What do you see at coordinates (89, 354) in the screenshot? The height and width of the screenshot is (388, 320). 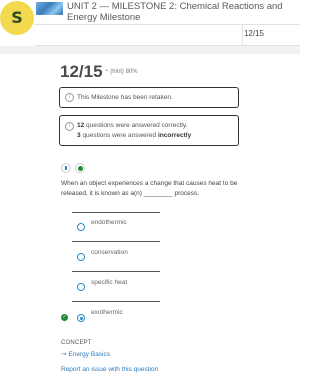 I see `concept-link-text: Energy Basics` at bounding box center [89, 354].